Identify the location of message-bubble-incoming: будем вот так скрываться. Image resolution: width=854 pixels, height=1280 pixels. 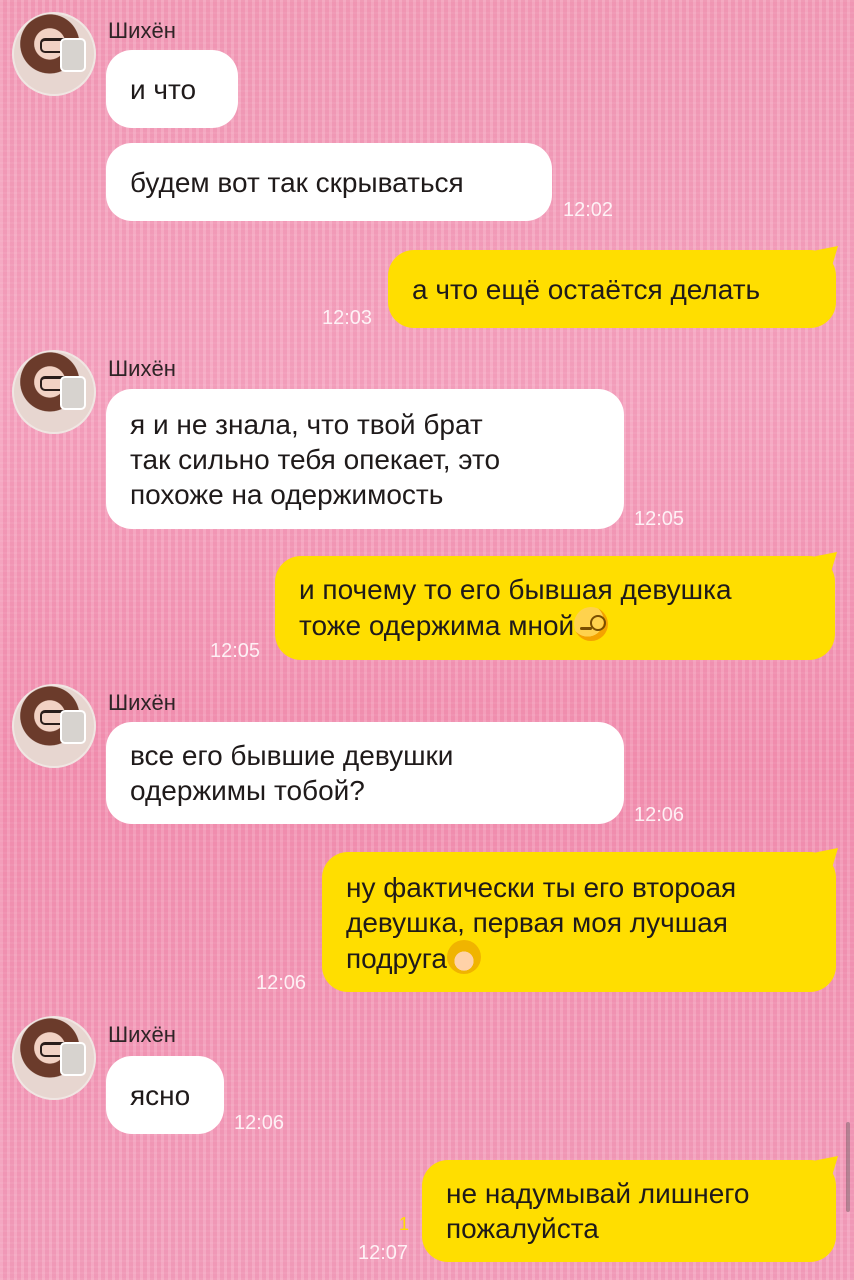
(329, 182).